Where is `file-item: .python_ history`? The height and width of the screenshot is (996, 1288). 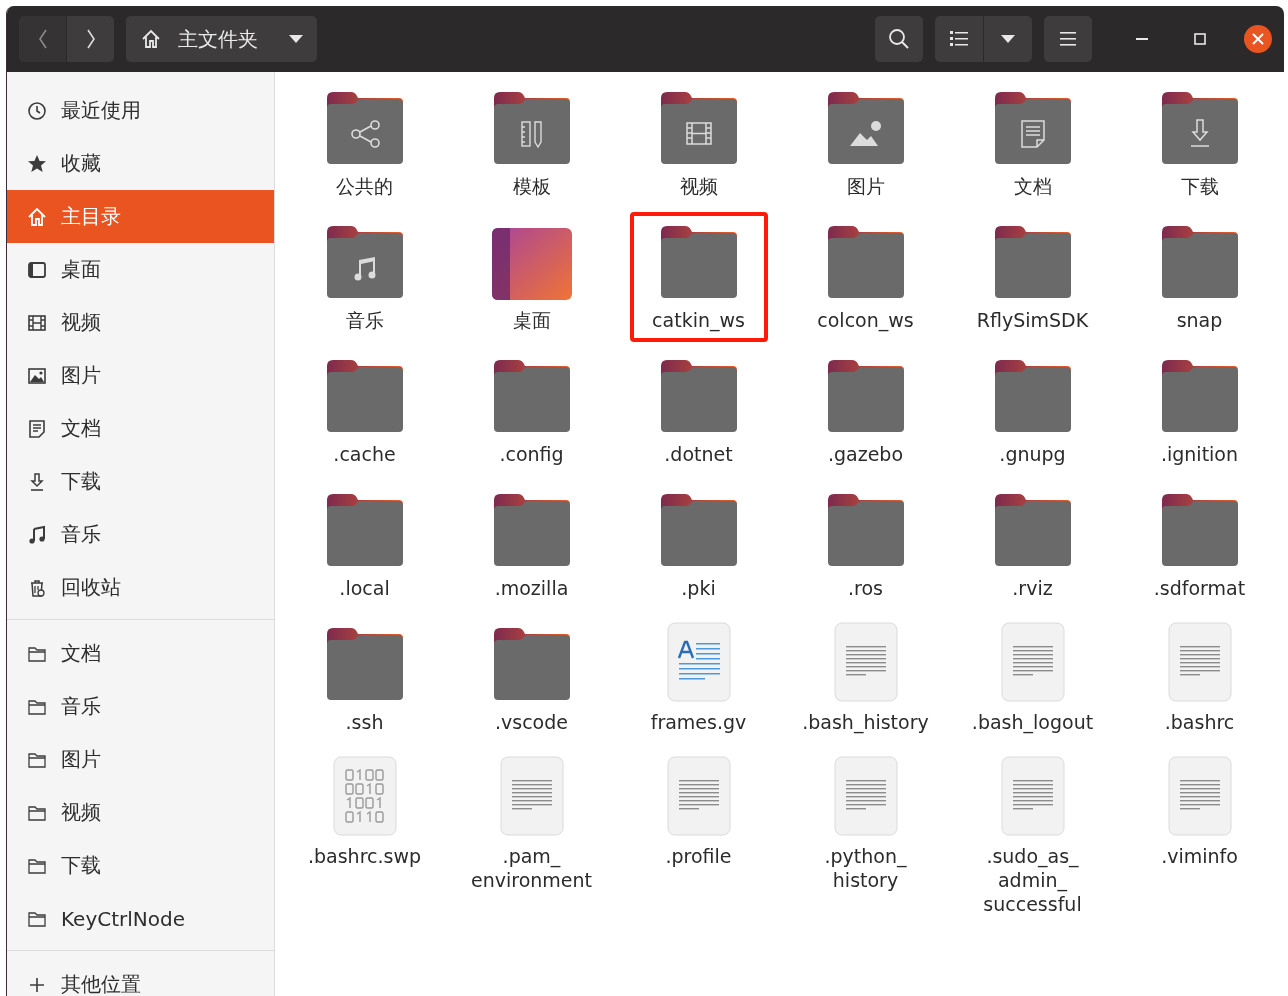 file-item: .python_ history is located at coordinates (865, 825).